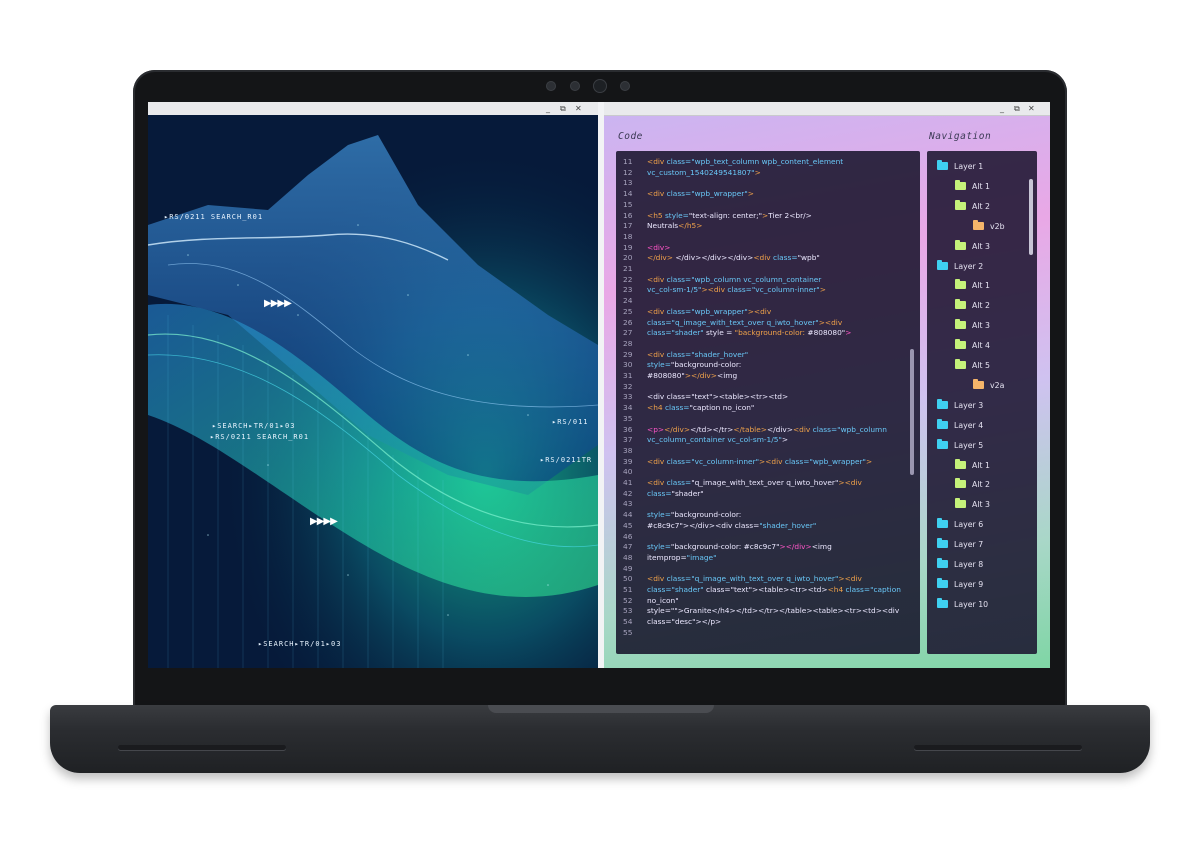  What do you see at coordinates (766, 536) in the screenshot?
I see `code-line: 46` at bounding box center [766, 536].